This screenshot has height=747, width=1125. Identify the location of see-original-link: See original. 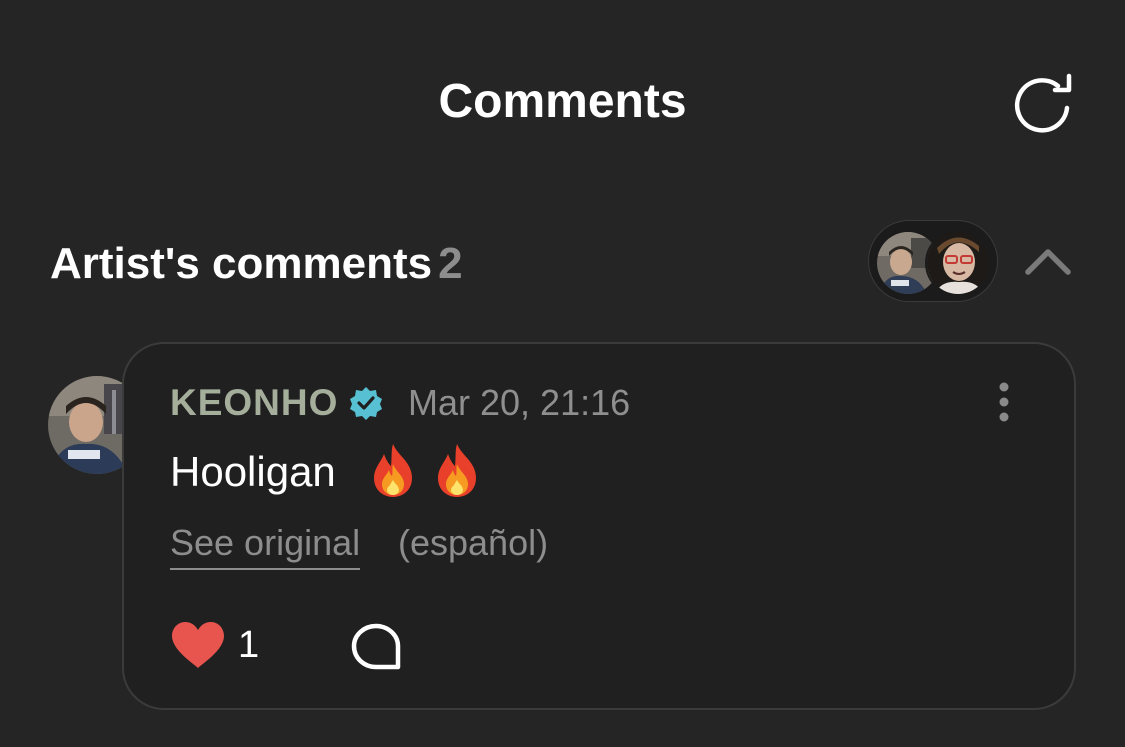
(265, 545).